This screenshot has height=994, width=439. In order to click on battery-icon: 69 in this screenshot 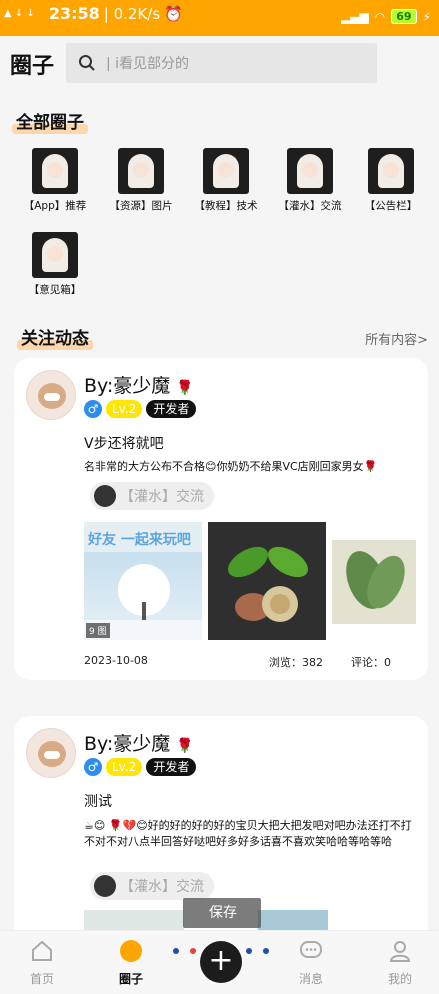, I will do `click(404, 16)`.